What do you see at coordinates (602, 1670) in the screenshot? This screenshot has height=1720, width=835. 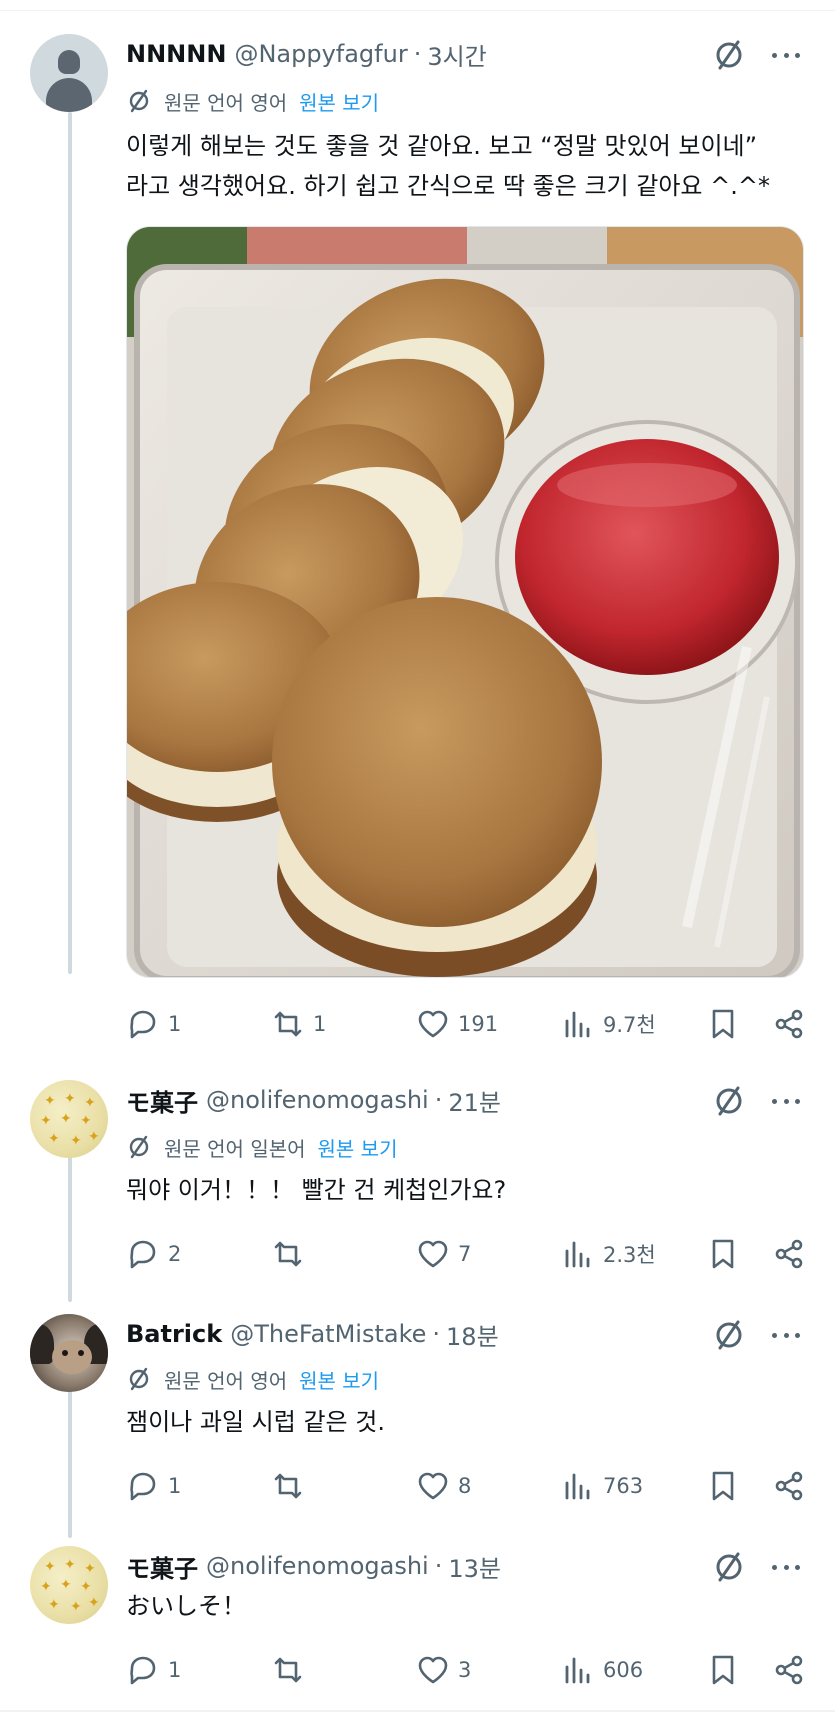 I see `views-button: 606` at bounding box center [602, 1670].